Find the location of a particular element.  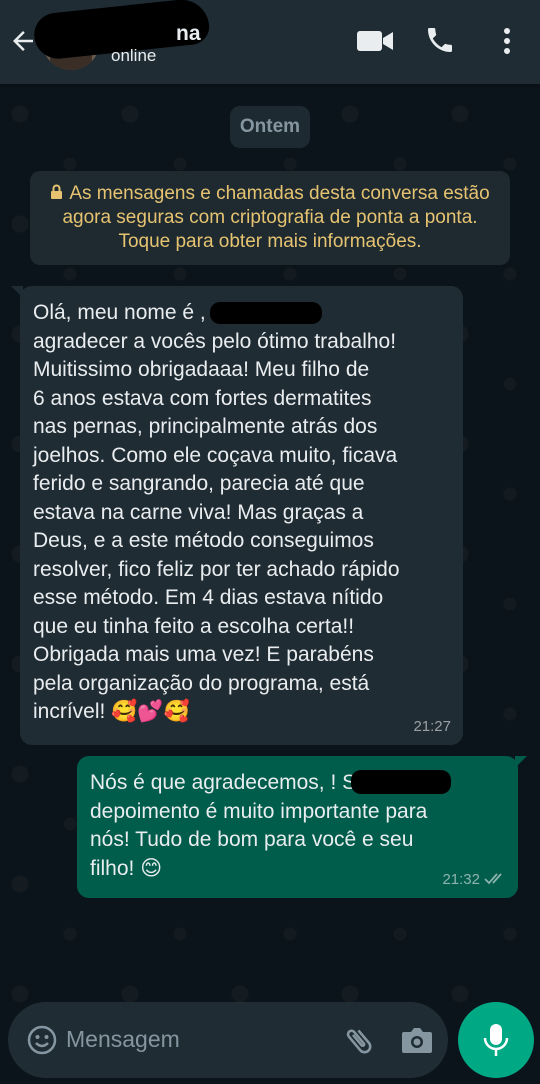

emoji-icon is located at coordinates (42, 1040).